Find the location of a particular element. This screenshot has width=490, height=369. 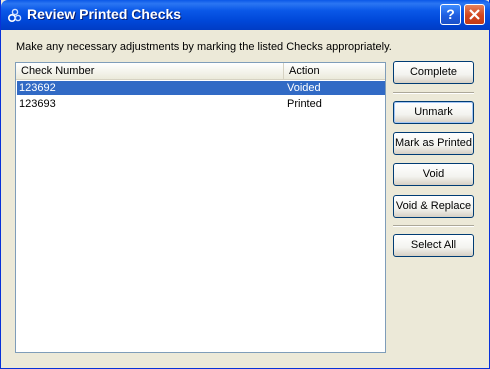

column-header-action: Action is located at coordinates (334, 71).